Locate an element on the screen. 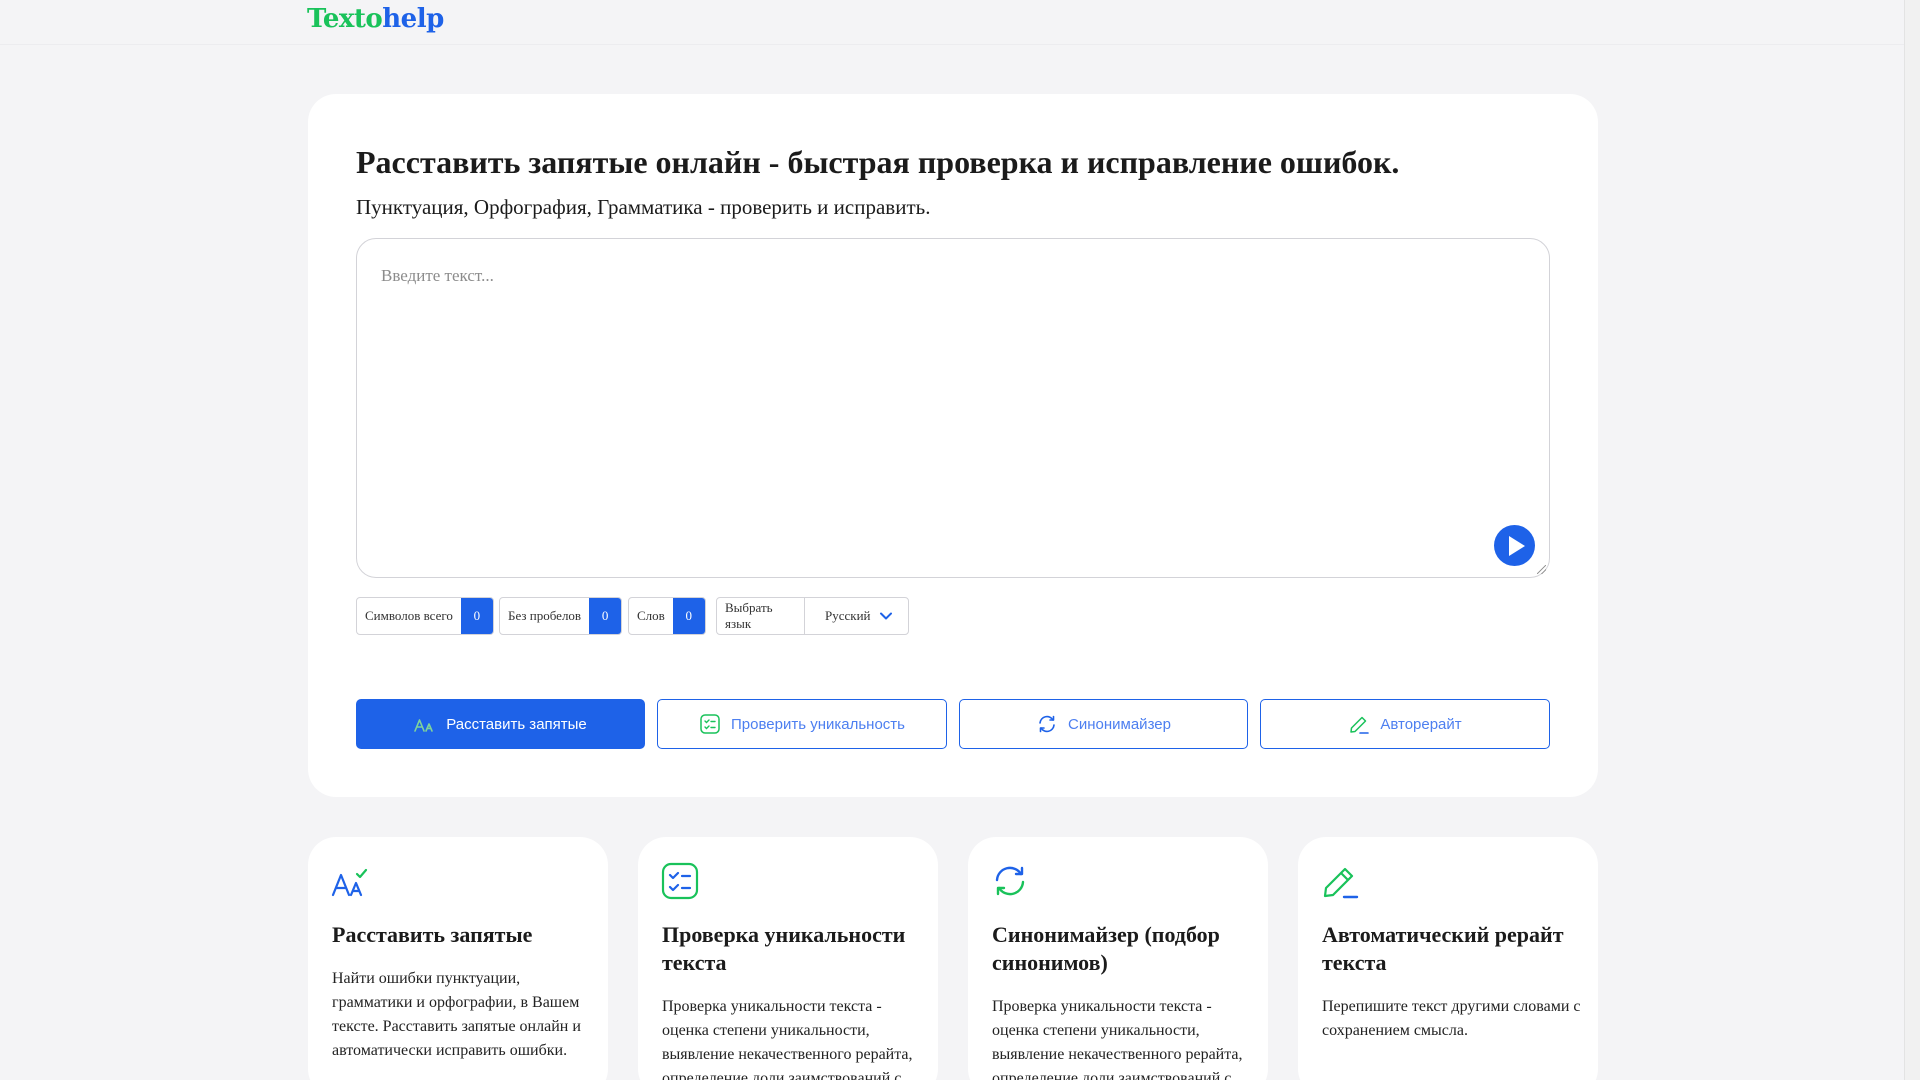  language-label: Выбрать язык is located at coordinates (761, 616).